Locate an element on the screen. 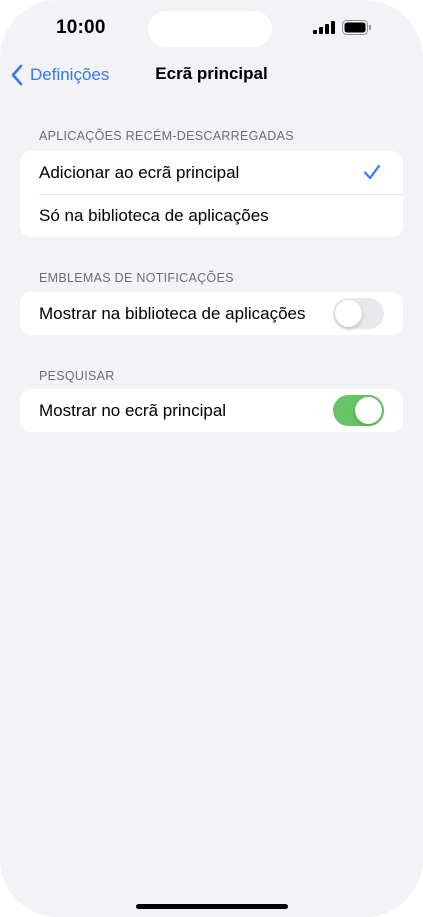 Image resolution: width=423 pixels, height=917 pixels. show-on-home-screen-row: Mostrar no ecrã principal is located at coordinates (211, 410).